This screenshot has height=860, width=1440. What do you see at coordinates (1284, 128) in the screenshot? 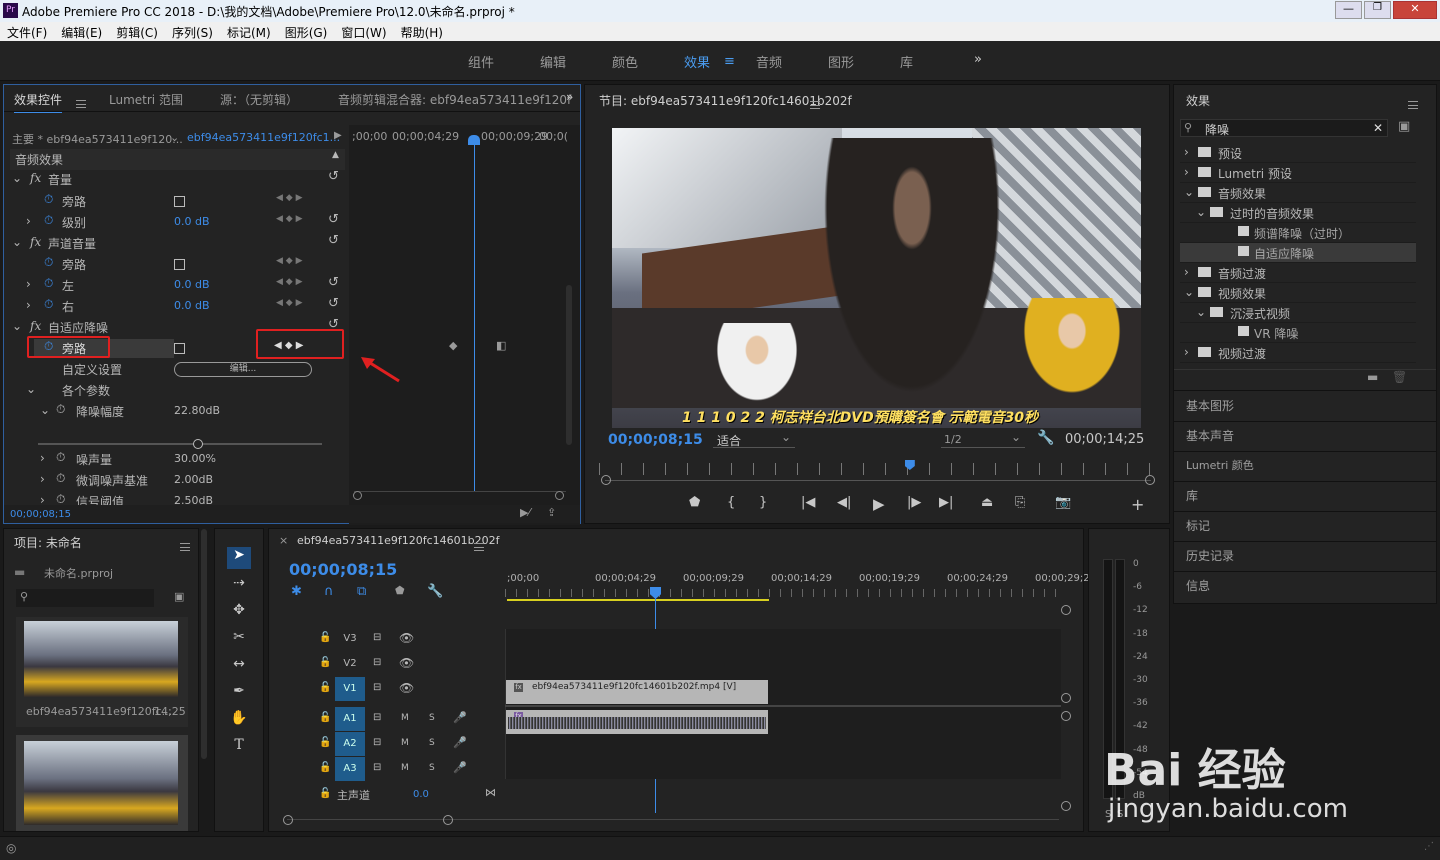
I see `effects-search: ⚲ 降噪 ✕` at bounding box center [1284, 128].